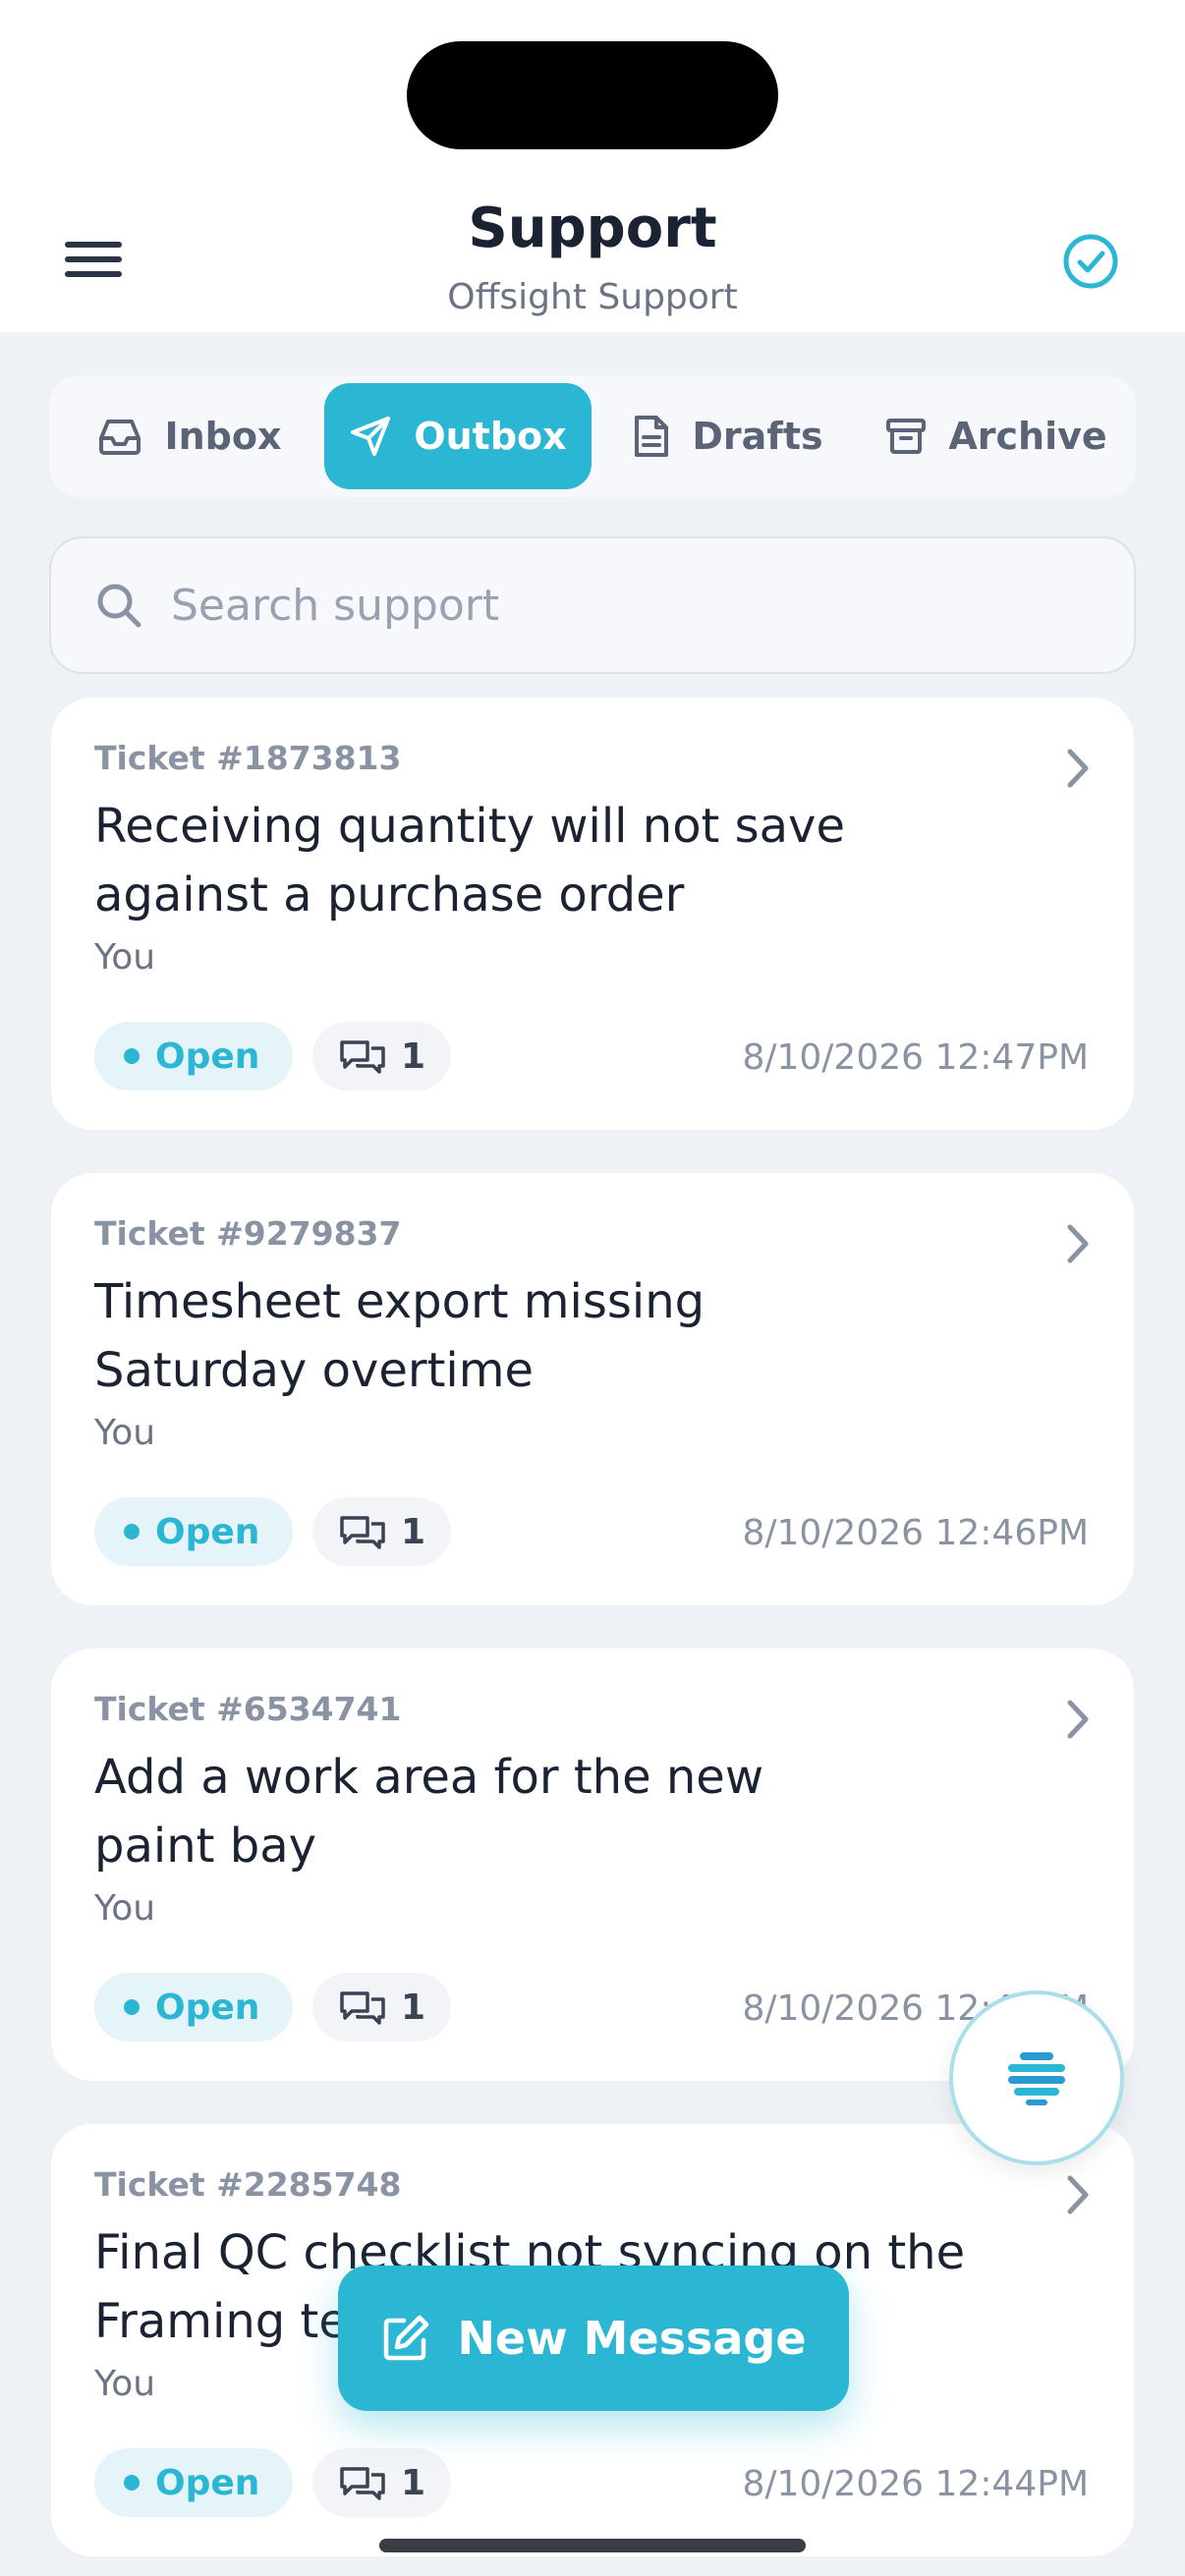 The width and height of the screenshot is (1185, 2576). What do you see at coordinates (632, 2338) in the screenshot?
I see `new-message-label: New Message` at bounding box center [632, 2338].